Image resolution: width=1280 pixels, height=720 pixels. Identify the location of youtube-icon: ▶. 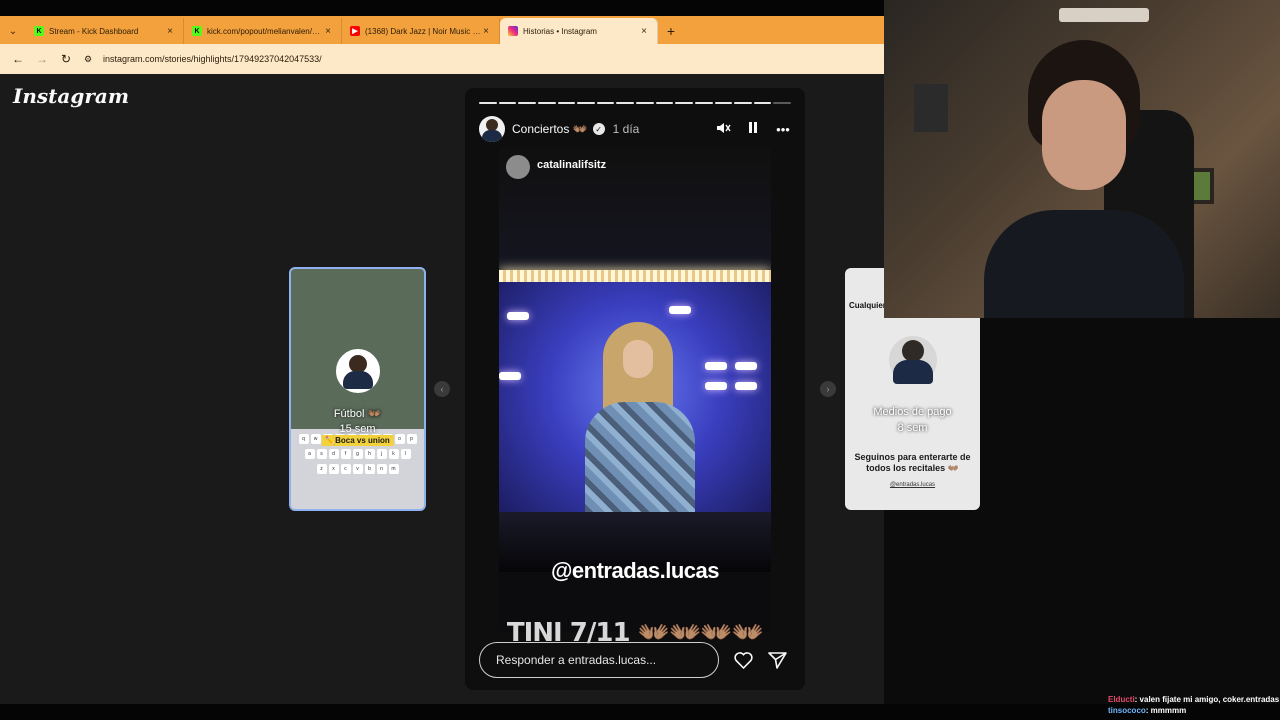
(355, 31).